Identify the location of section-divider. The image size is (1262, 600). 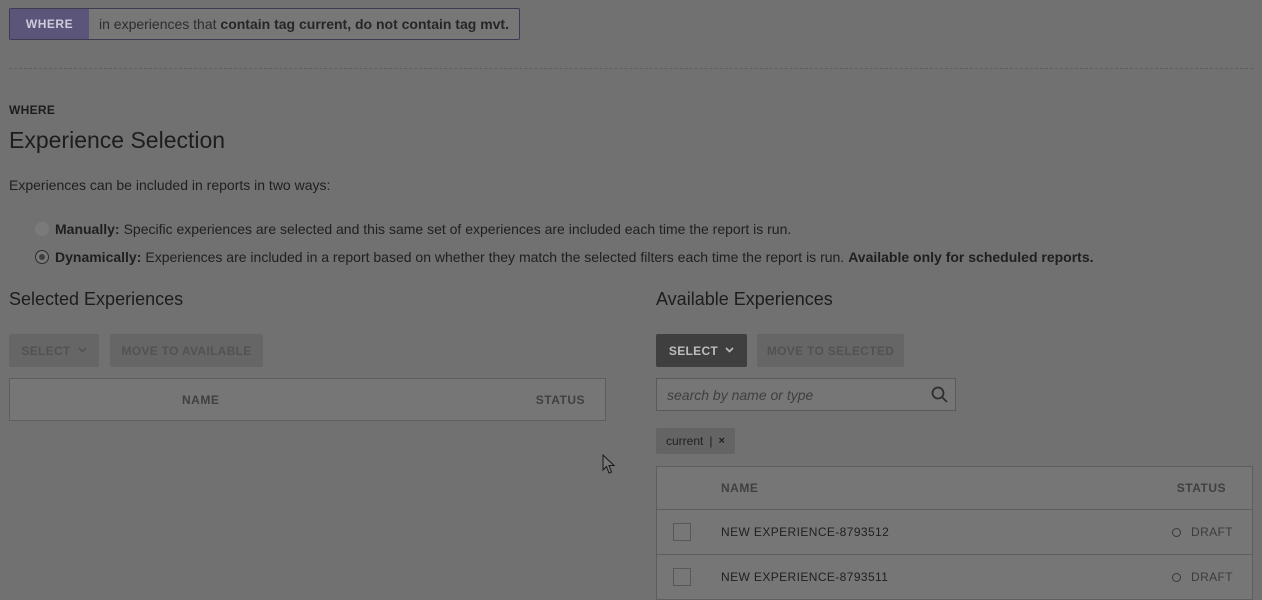
(631, 68).